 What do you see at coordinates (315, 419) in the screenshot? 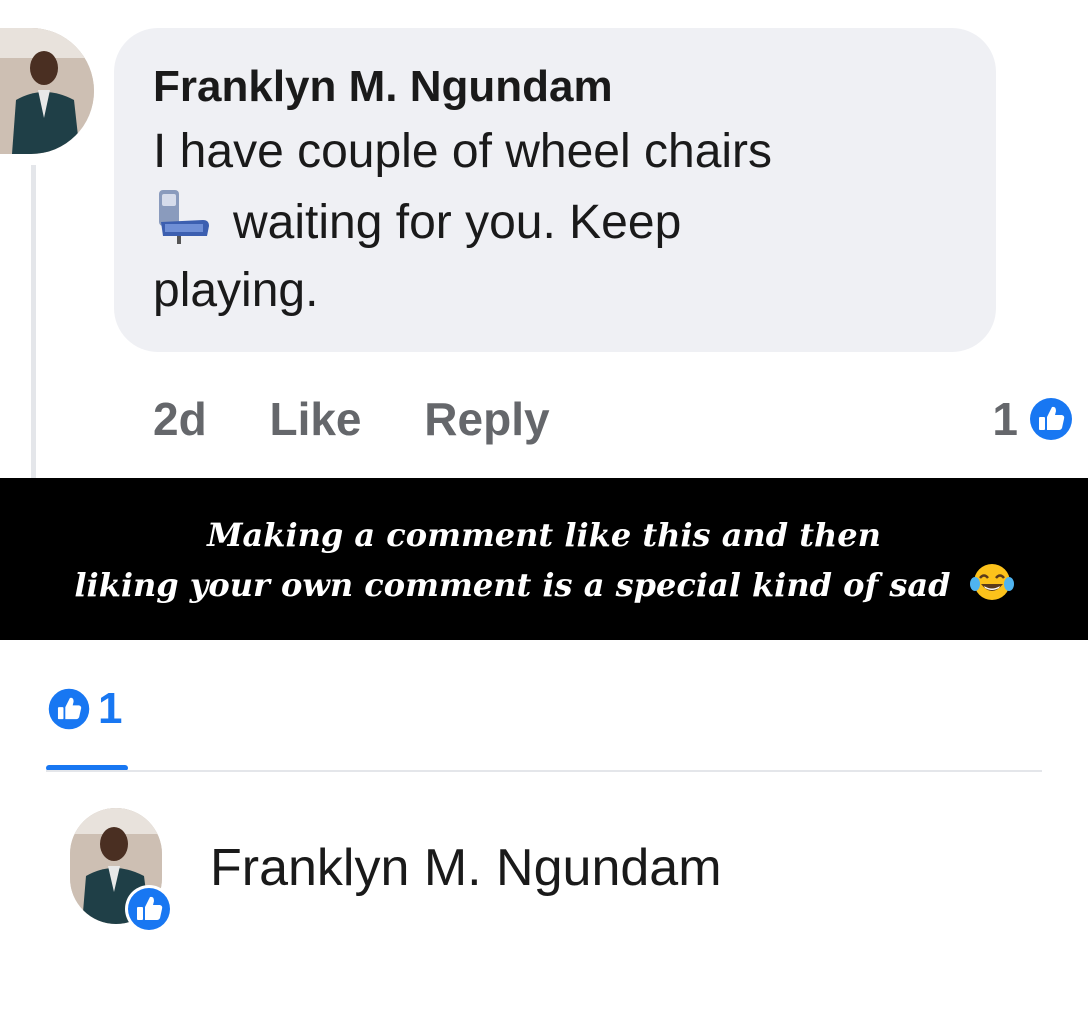
I see `like-button: Like` at bounding box center [315, 419].